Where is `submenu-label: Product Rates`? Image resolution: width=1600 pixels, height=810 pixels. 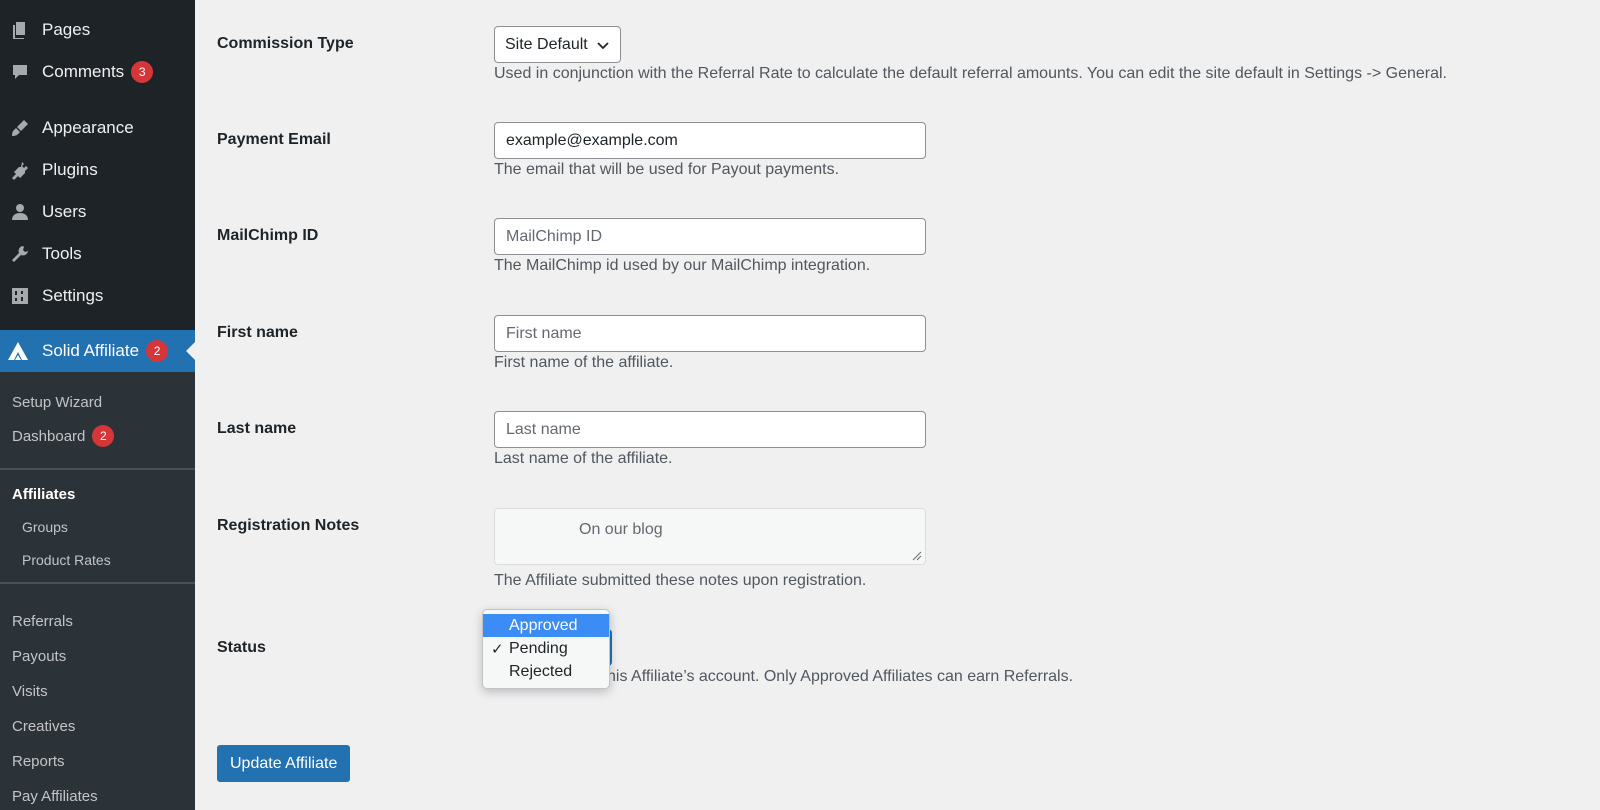 submenu-label: Product Rates is located at coordinates (66, 559).